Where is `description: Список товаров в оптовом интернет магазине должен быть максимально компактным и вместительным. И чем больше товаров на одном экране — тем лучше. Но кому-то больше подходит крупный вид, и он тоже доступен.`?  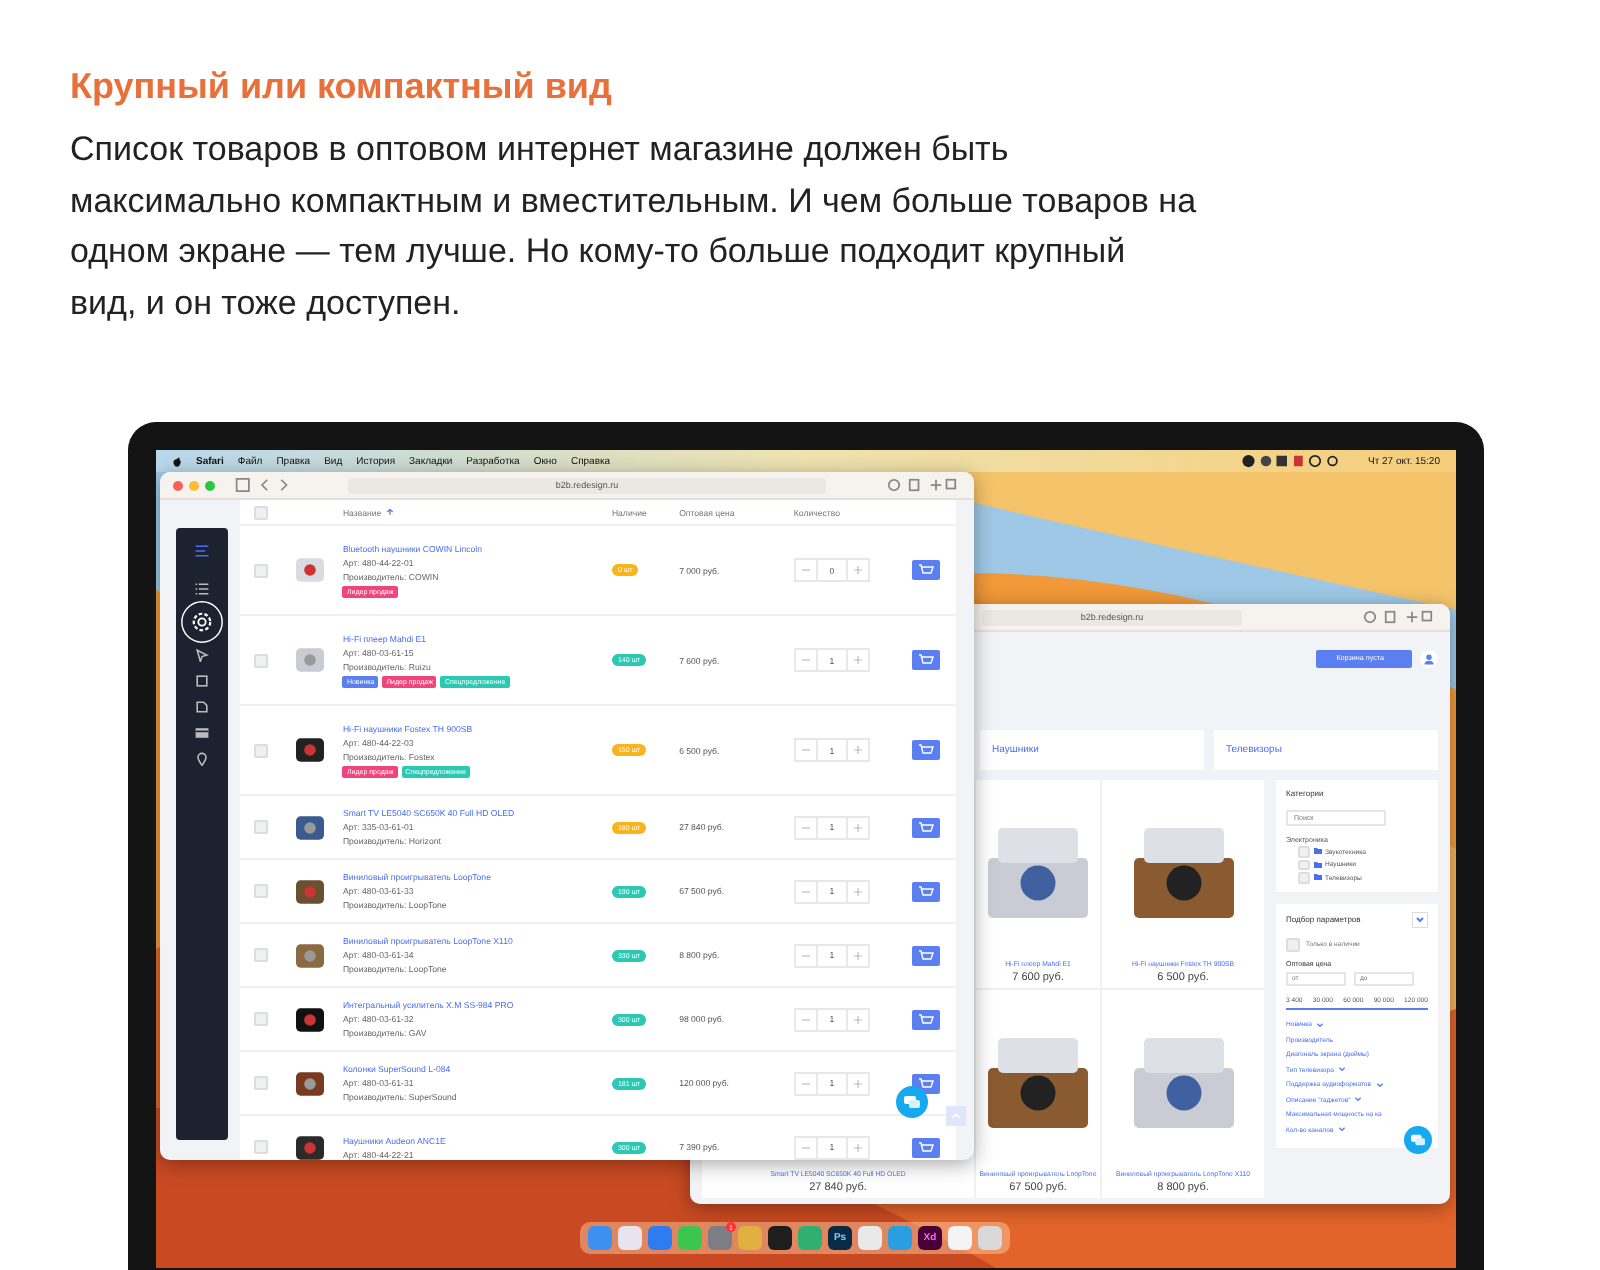
description: Список товаров в оптовом интернет магазине должен быть максимально компактным и вместительным. И чем больше товаров на одном экране — тем лучше. Но кому-то больше подходит крупный вид, и он тоже доступен. is located at coordinates (634, 226).